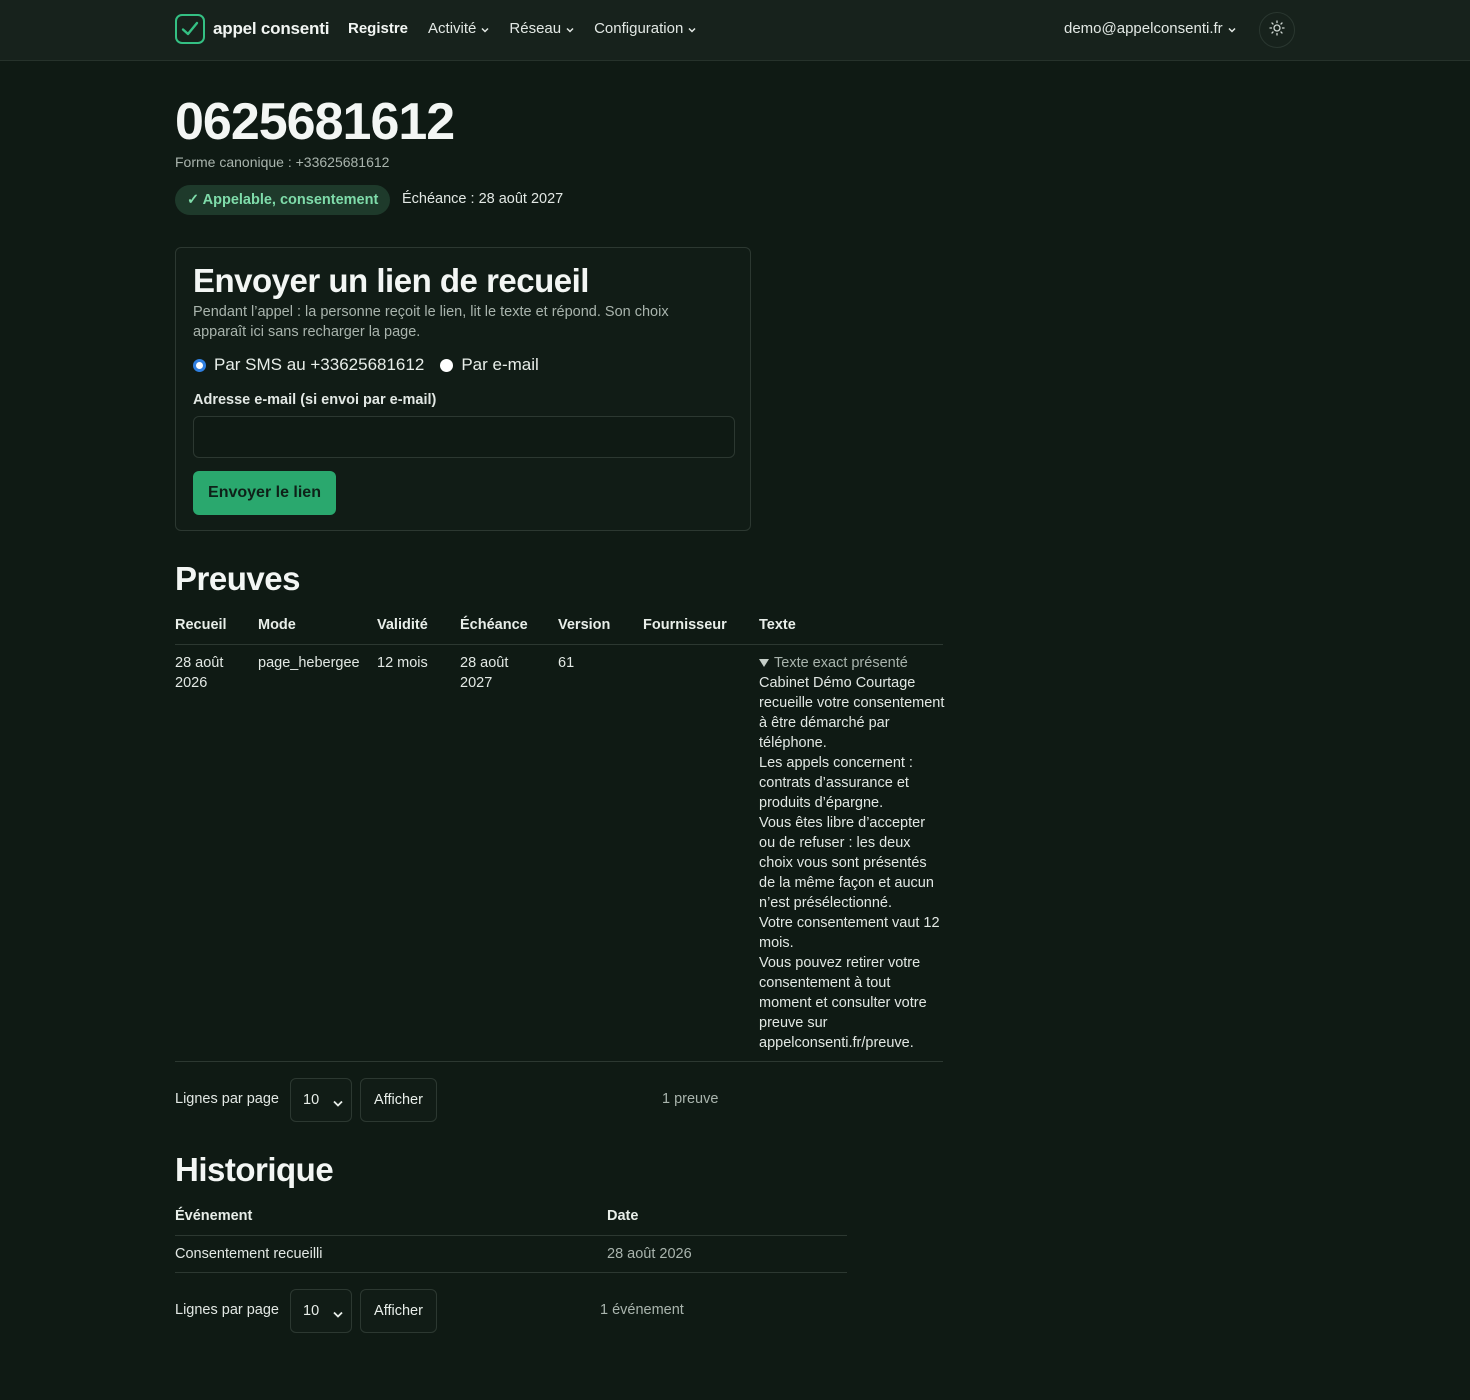  I want to click on consent-text-line: Votre consentement vaut 12 mois., so click(849, 933).